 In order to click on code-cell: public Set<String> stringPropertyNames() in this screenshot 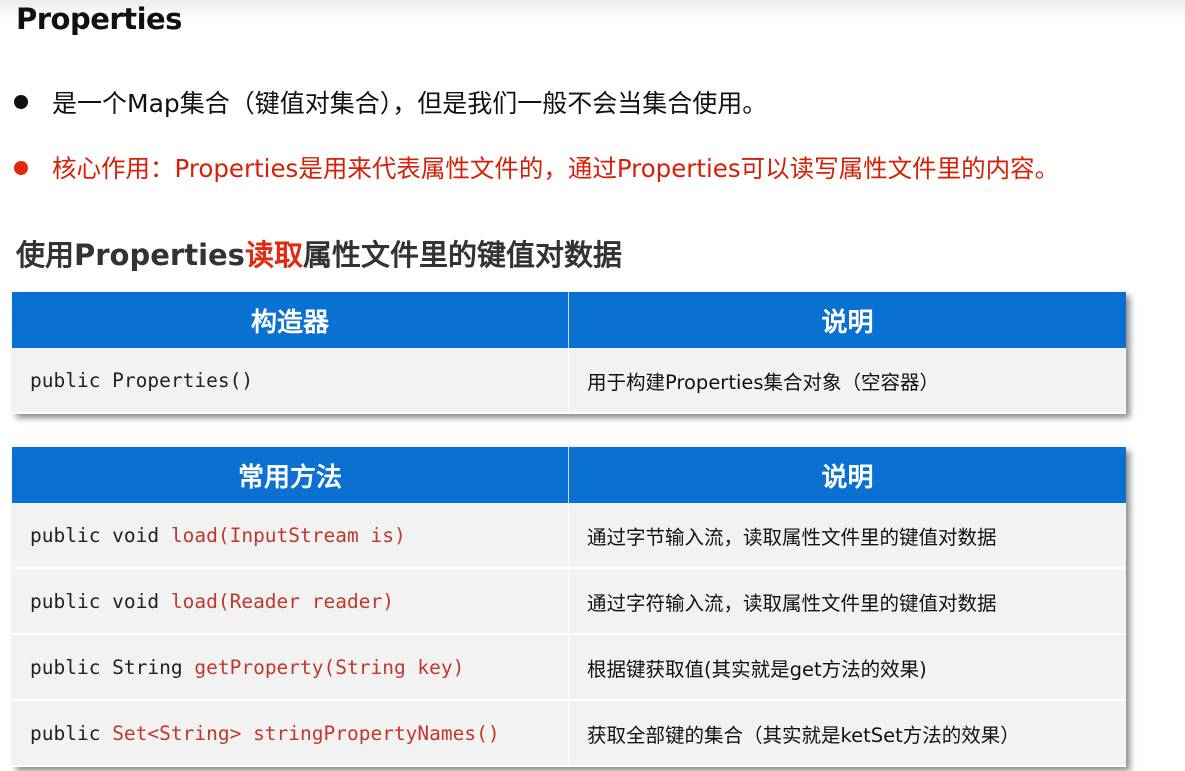, I will do `click(290, 733)`.